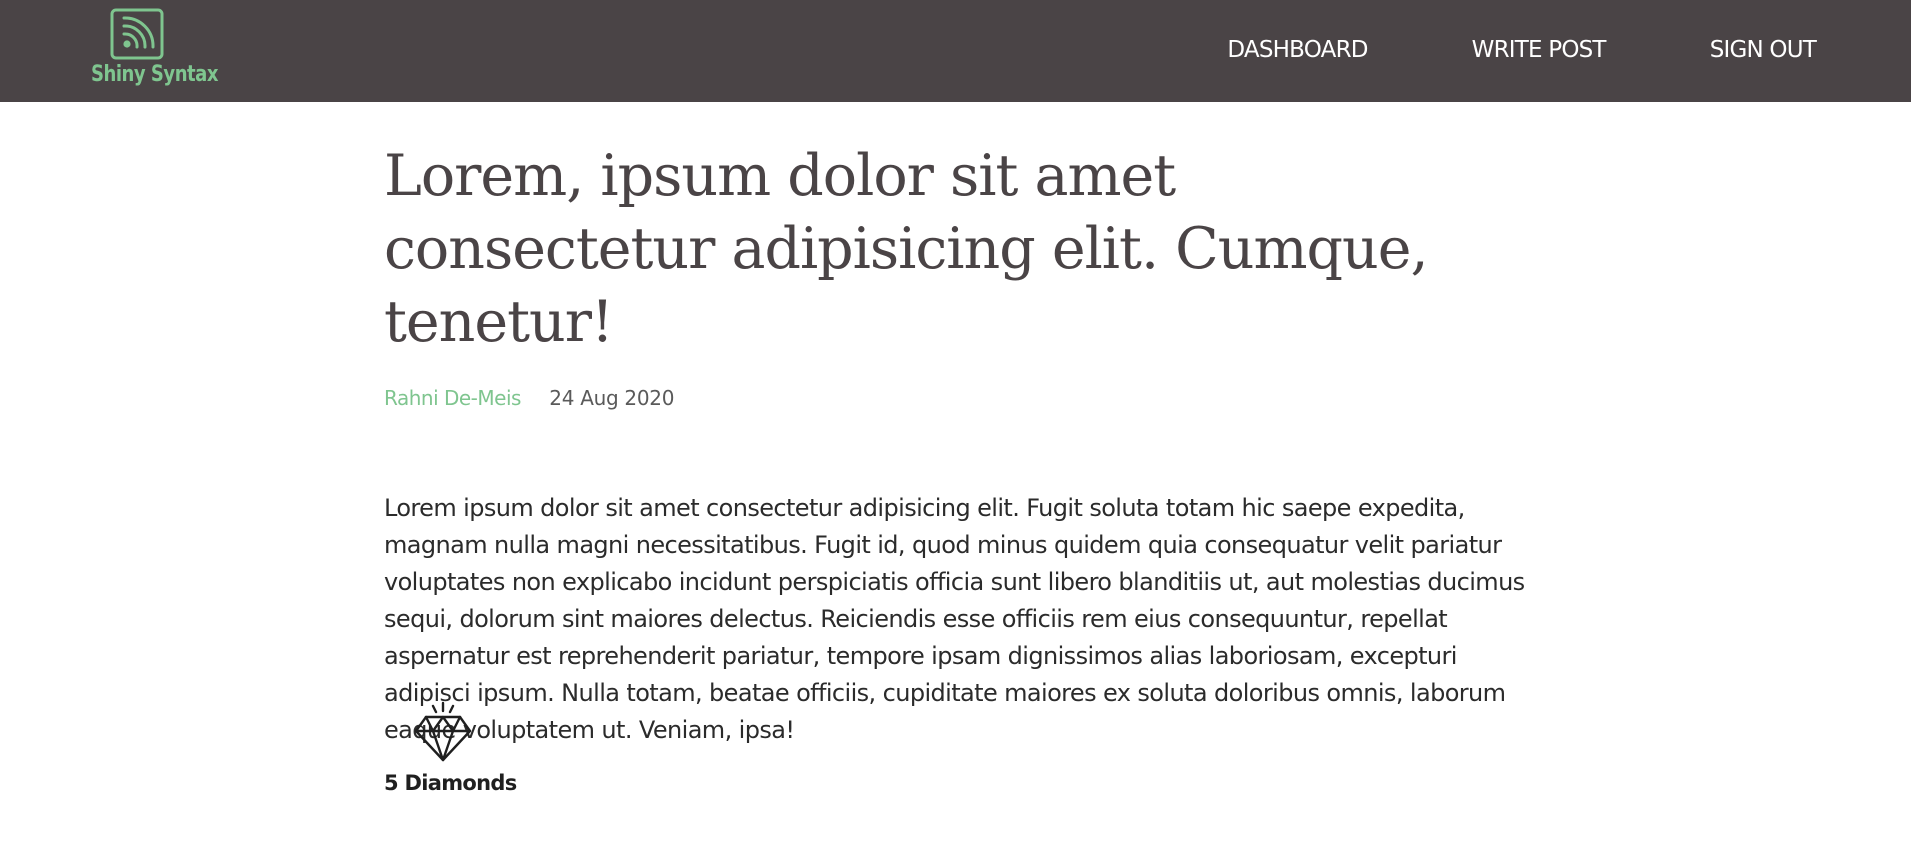 Image resolution: width=1911 pixels, height=855 pixels. Describe the element at coordinates (154, 74) in the screenshot. I see `brand-name: Shiny Syntax` at that location.